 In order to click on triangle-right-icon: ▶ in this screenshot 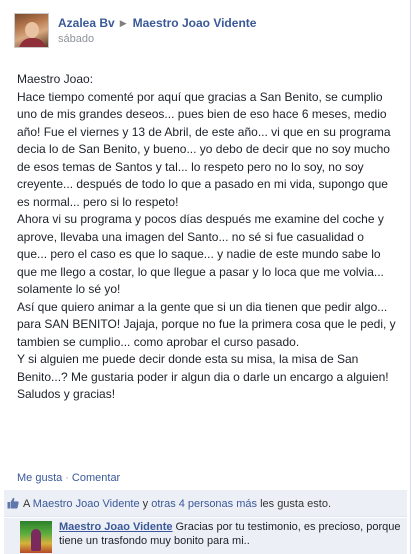, I will do `click(123, 23)`.